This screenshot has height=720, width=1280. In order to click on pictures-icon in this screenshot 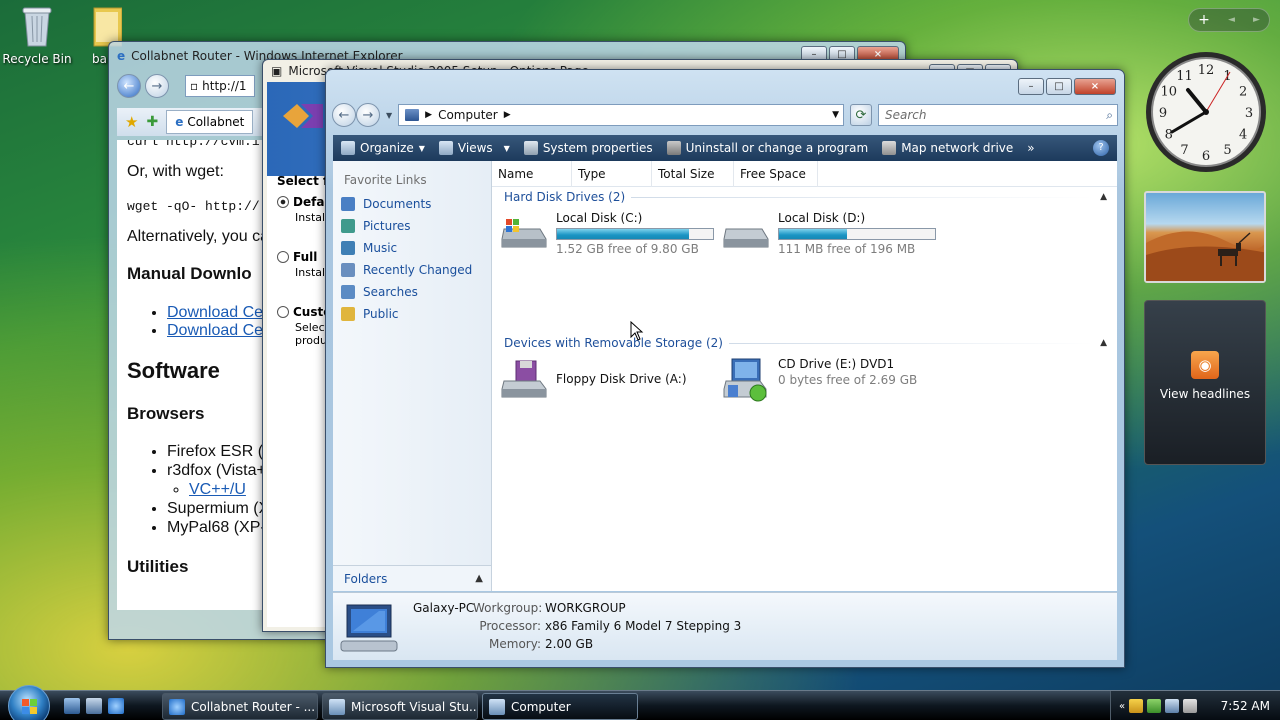, I will do `click(348, 226)`.